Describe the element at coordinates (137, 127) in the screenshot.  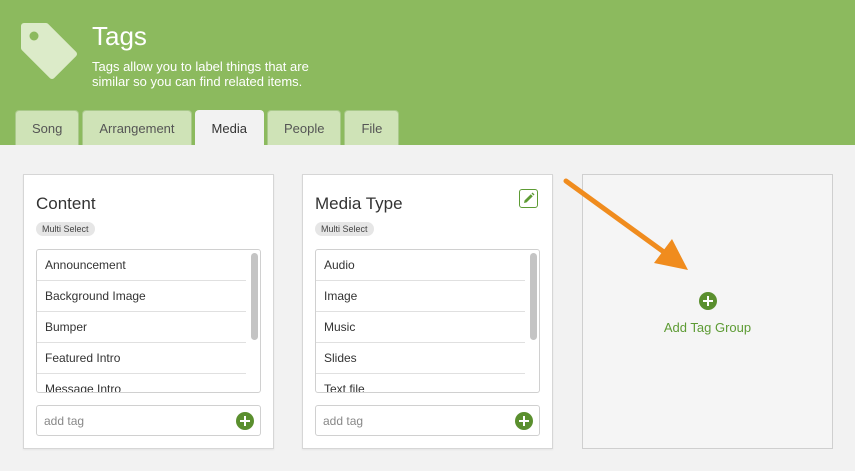
I see `tab-arrangement: Arrangement` at that location.